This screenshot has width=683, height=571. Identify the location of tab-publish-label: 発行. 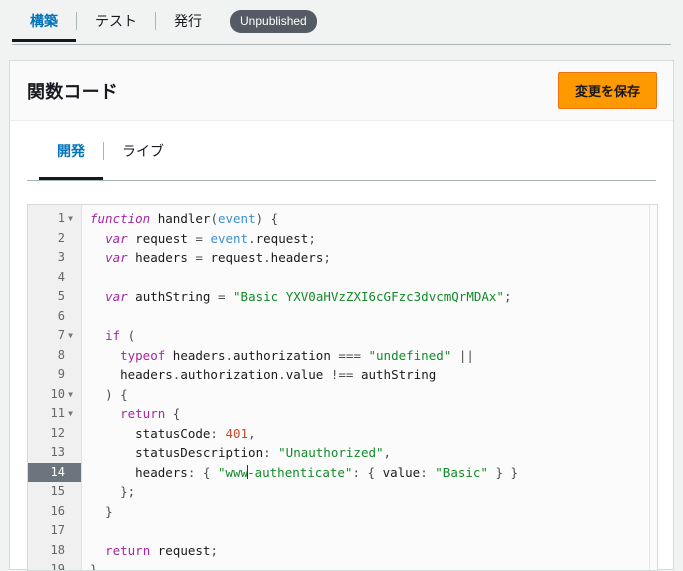
(188, 21).